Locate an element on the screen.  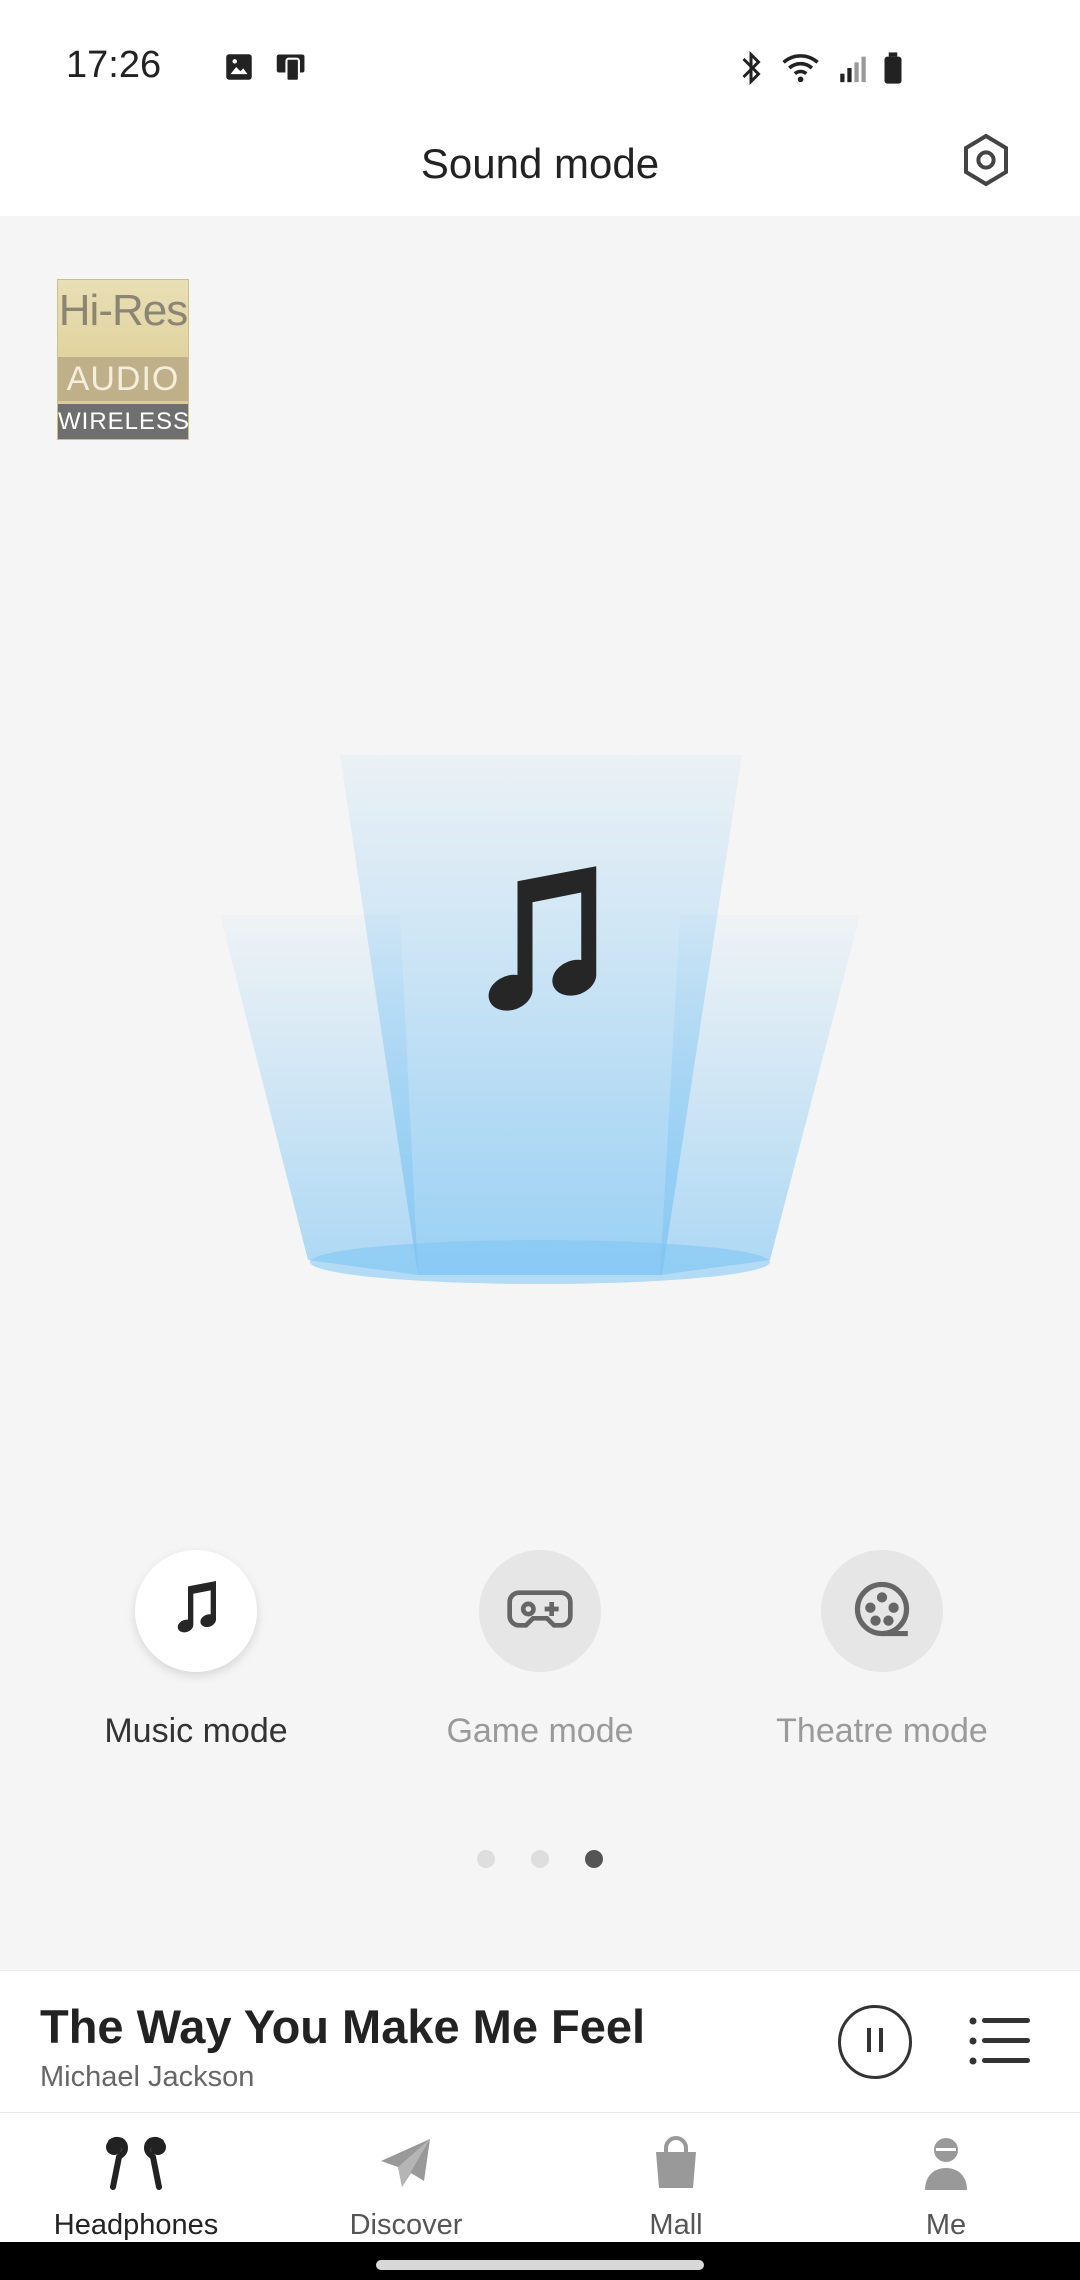
film-reel-icon is located at coordinates (882, 1611).